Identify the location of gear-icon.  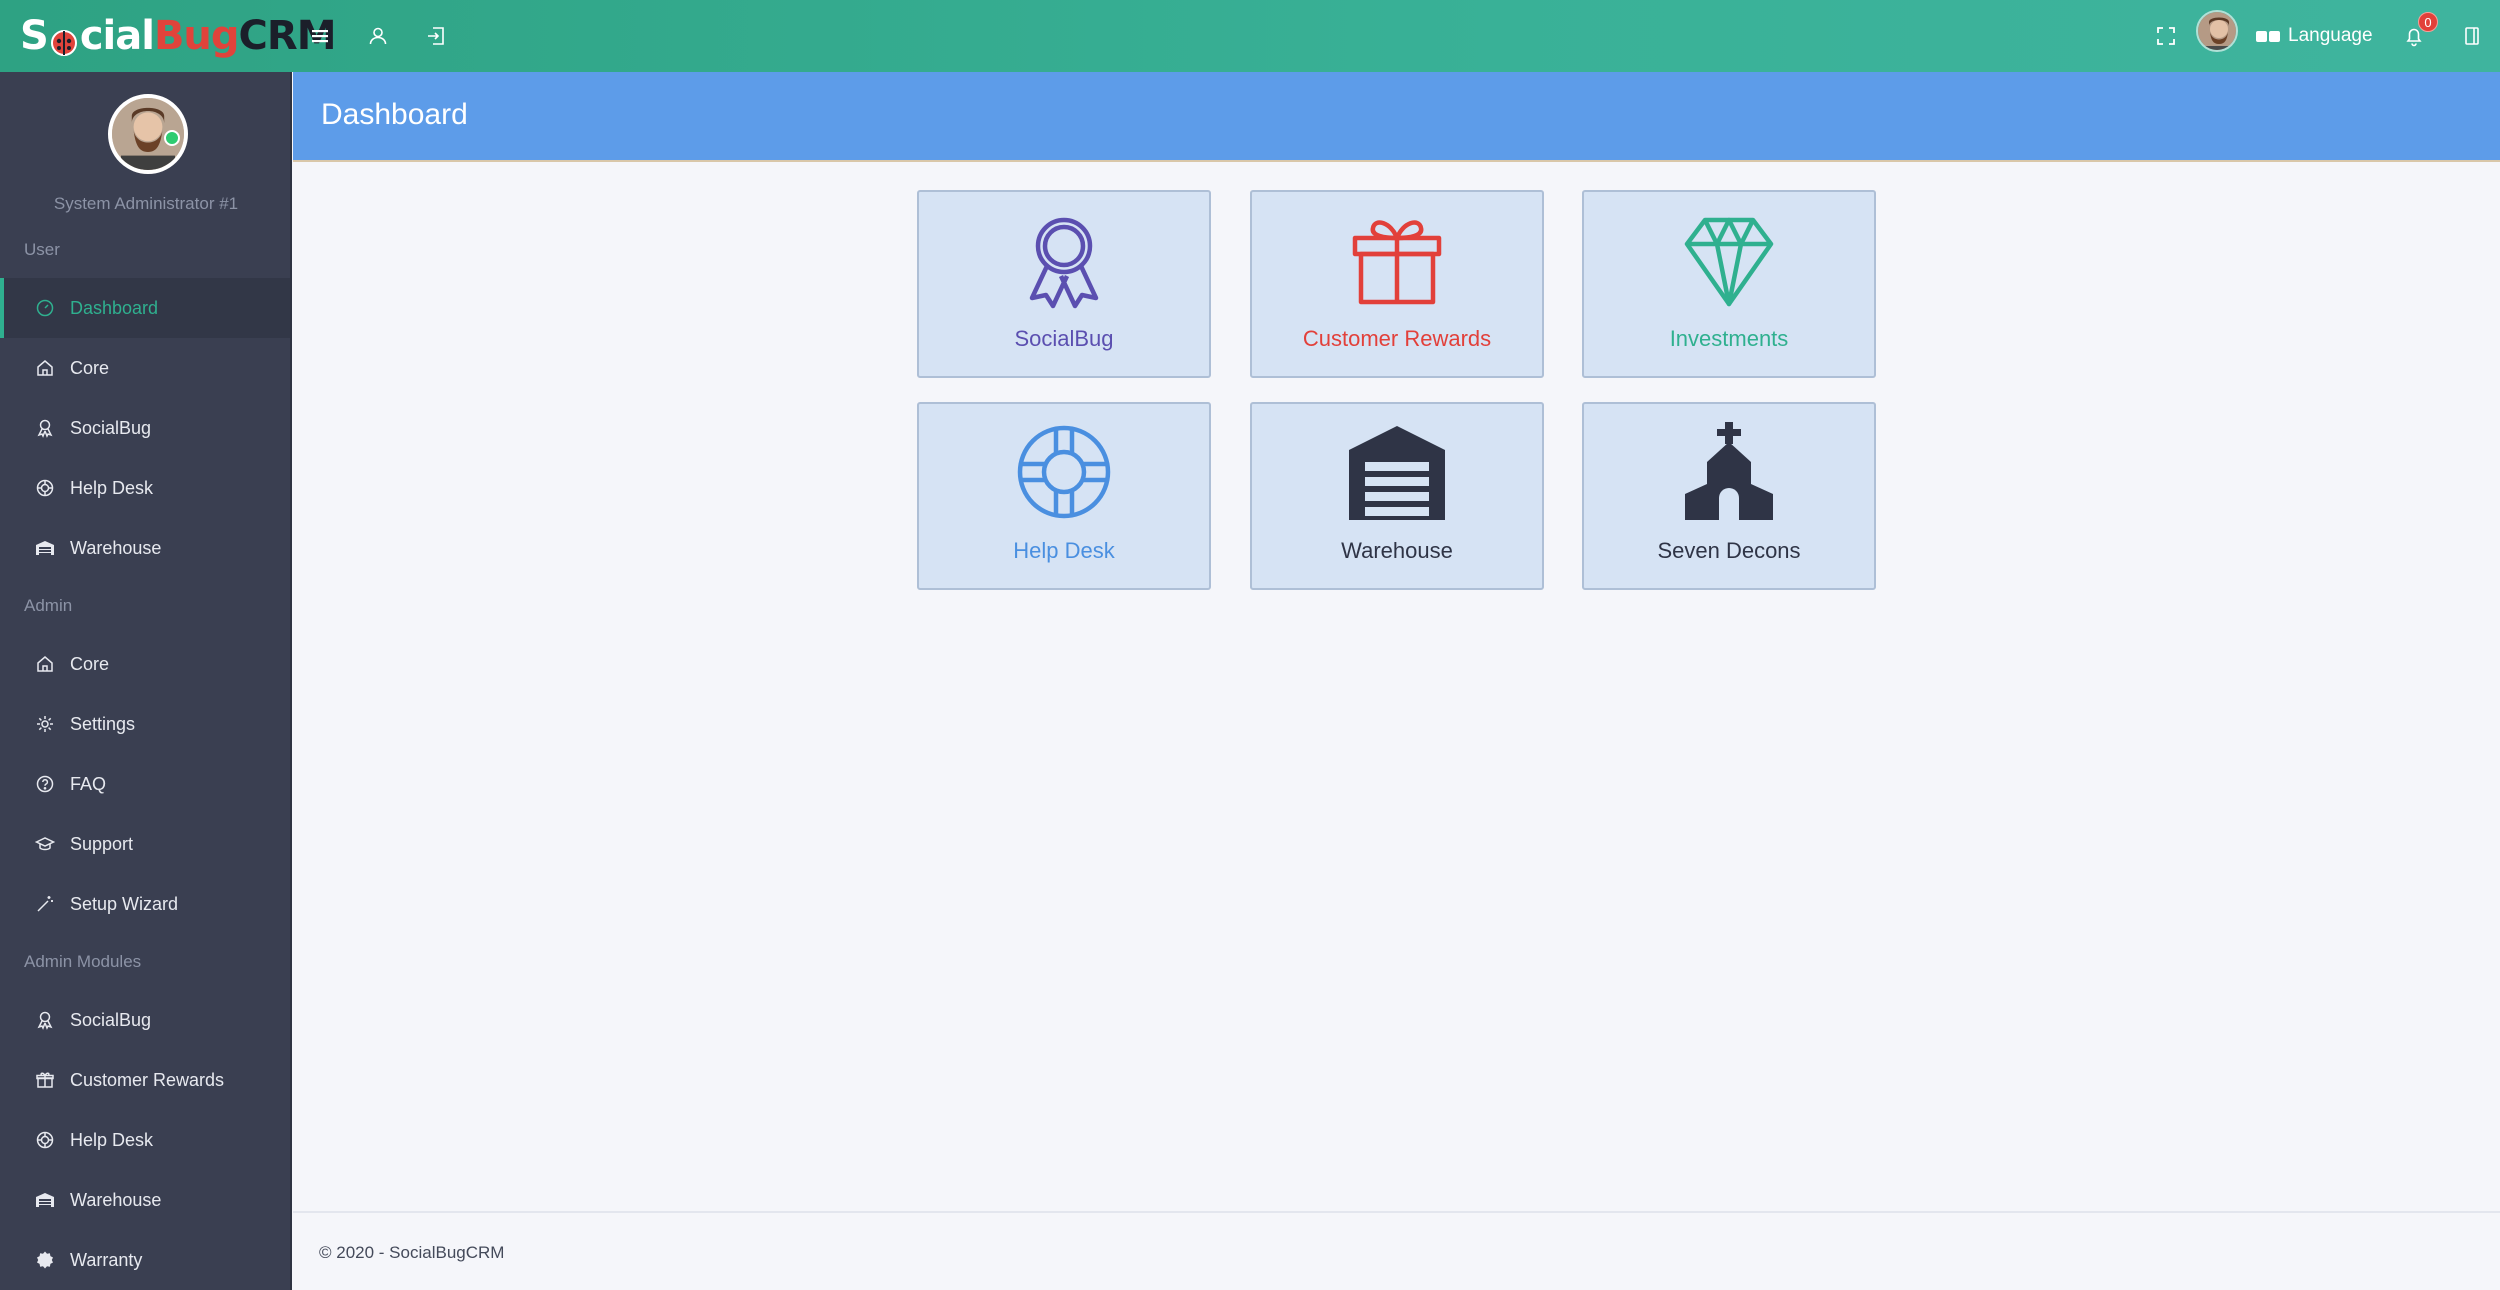
(45, 724).